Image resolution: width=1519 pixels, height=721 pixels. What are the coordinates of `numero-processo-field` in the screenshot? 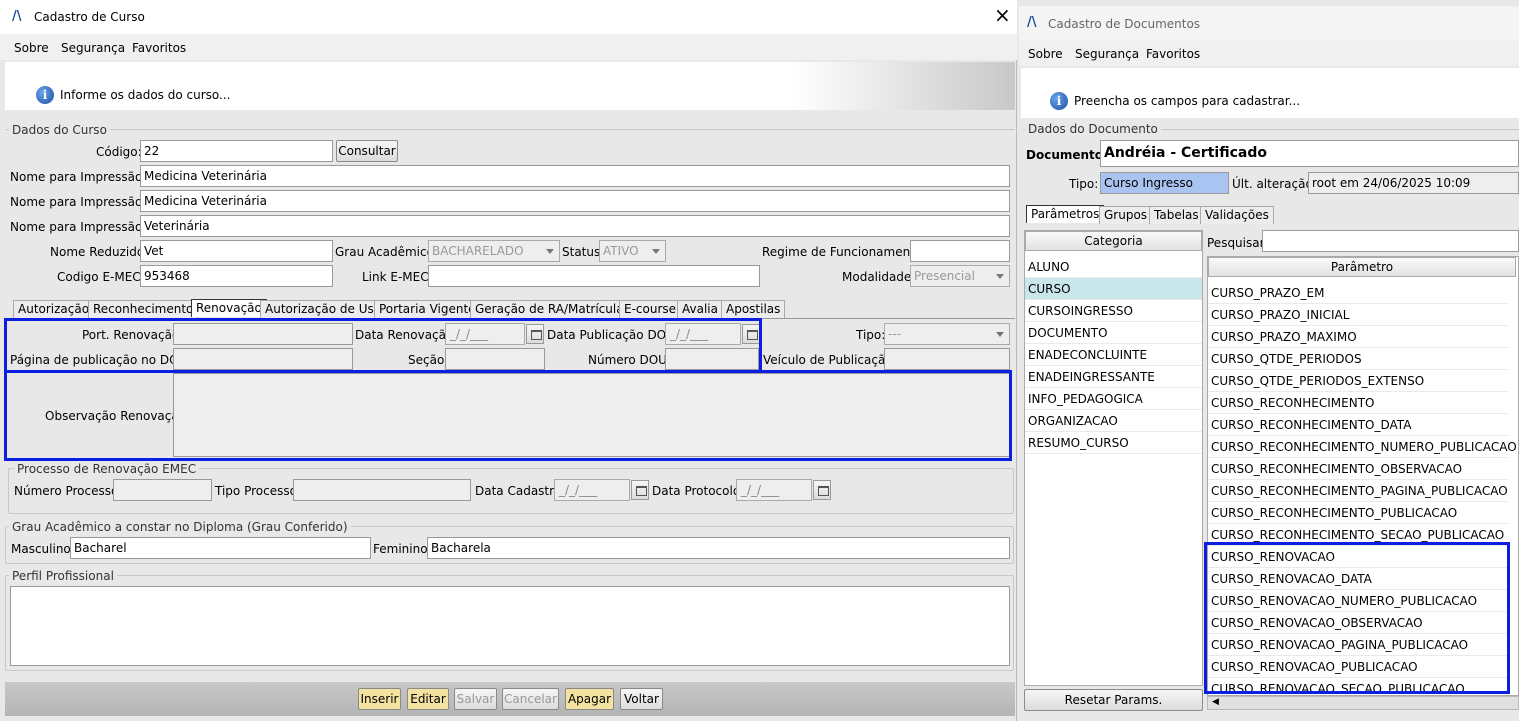 It's located at (162, 490).